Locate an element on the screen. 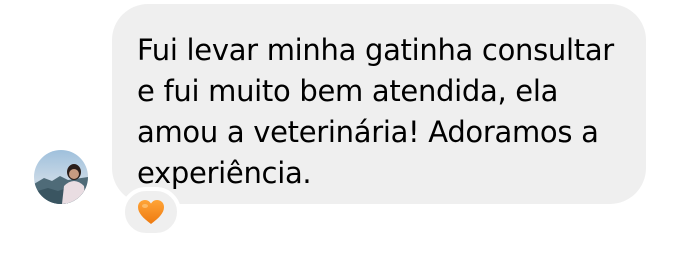 This screenshot has height=253, width=697. orange-heart-icon is located at coordinates (151, 212).